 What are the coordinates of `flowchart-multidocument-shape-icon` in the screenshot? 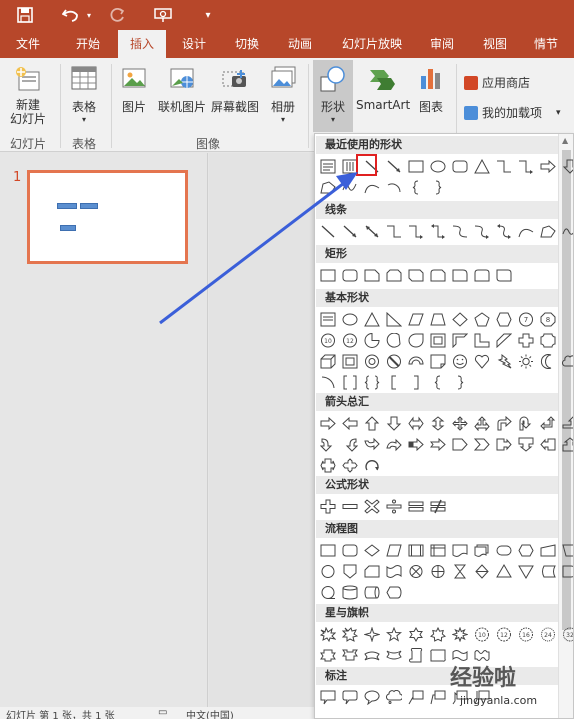 It's located at (481, 550).